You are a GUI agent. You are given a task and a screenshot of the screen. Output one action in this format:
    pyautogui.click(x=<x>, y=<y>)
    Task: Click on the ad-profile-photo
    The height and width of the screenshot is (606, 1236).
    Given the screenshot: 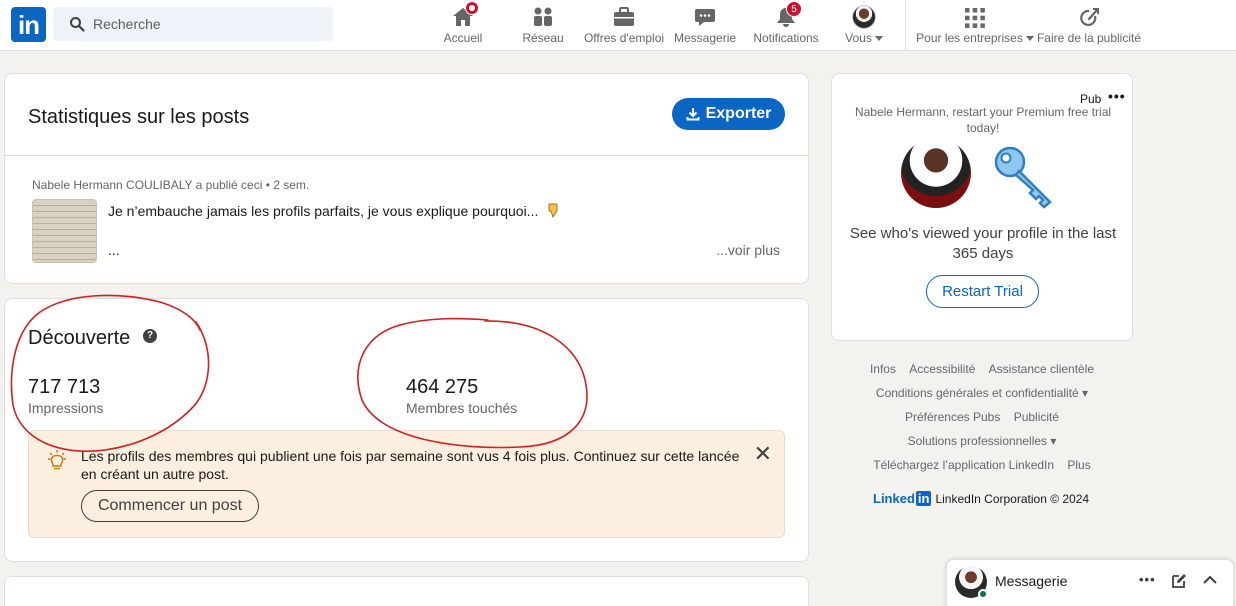 What is the action you would take?
    pyautogui.click(x=936, y=173)
    